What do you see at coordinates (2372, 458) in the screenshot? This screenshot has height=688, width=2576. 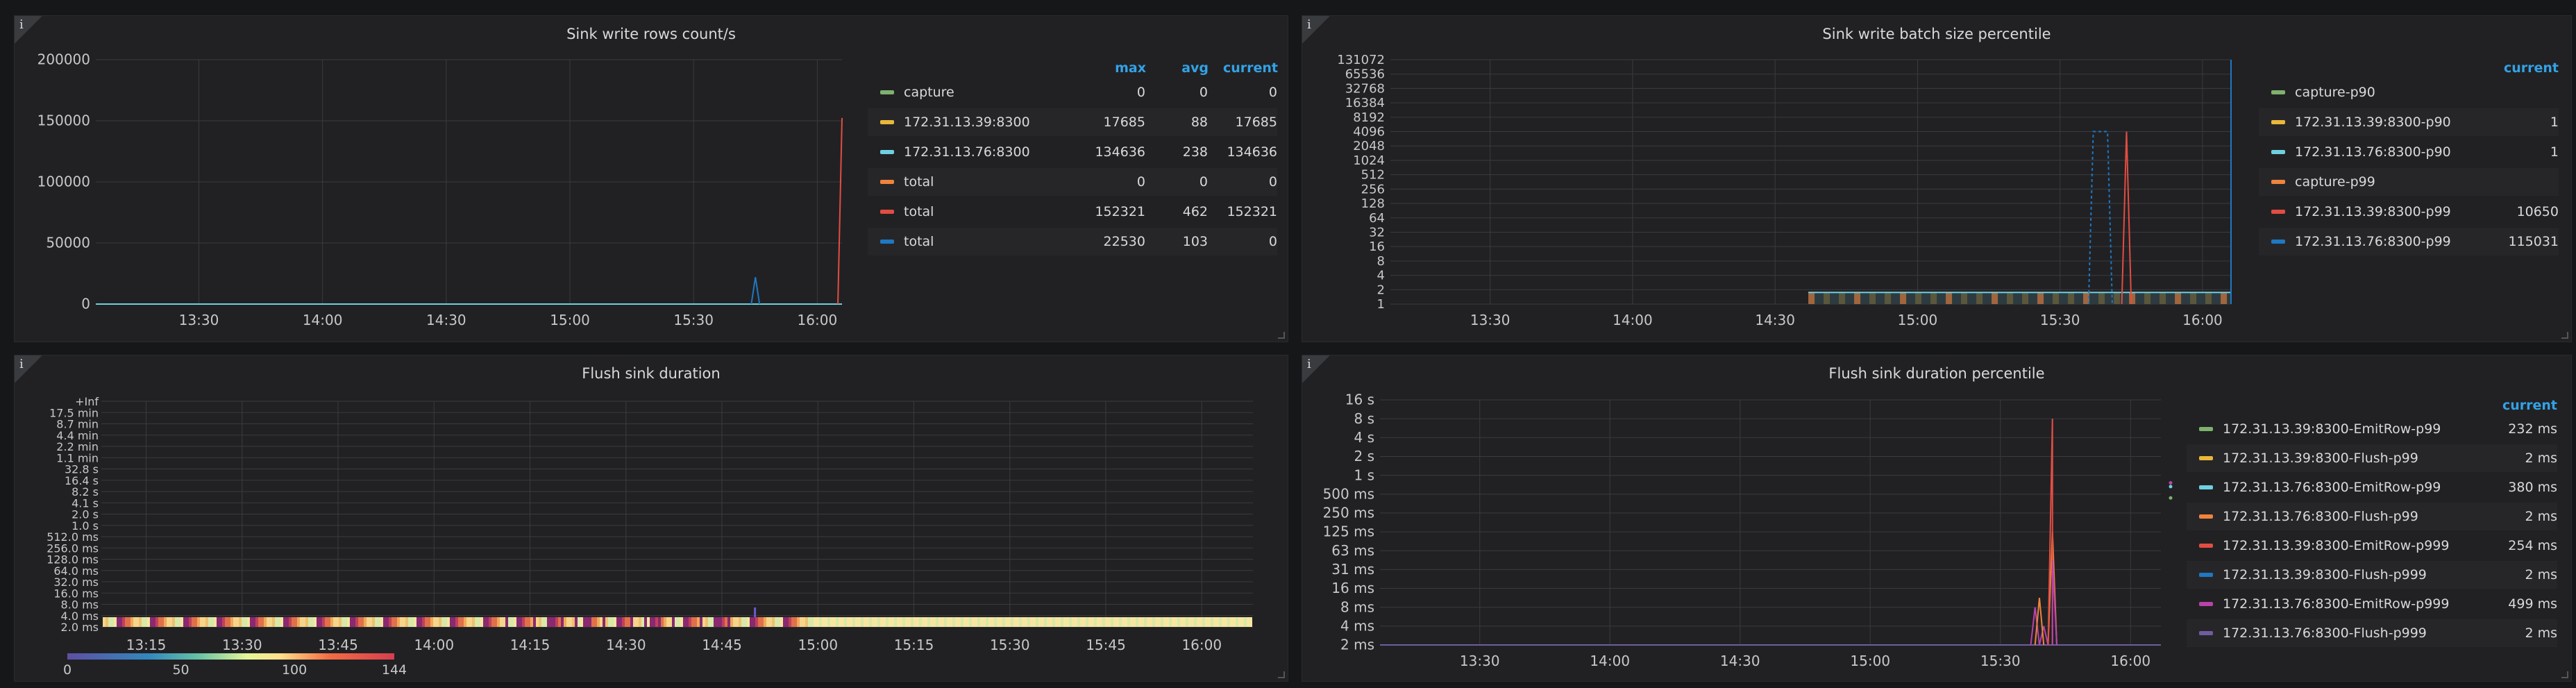 I see `legend-item: 172.31.13.39:8300-Flush-p99 2 ms` at bounding box center [2372, 458].